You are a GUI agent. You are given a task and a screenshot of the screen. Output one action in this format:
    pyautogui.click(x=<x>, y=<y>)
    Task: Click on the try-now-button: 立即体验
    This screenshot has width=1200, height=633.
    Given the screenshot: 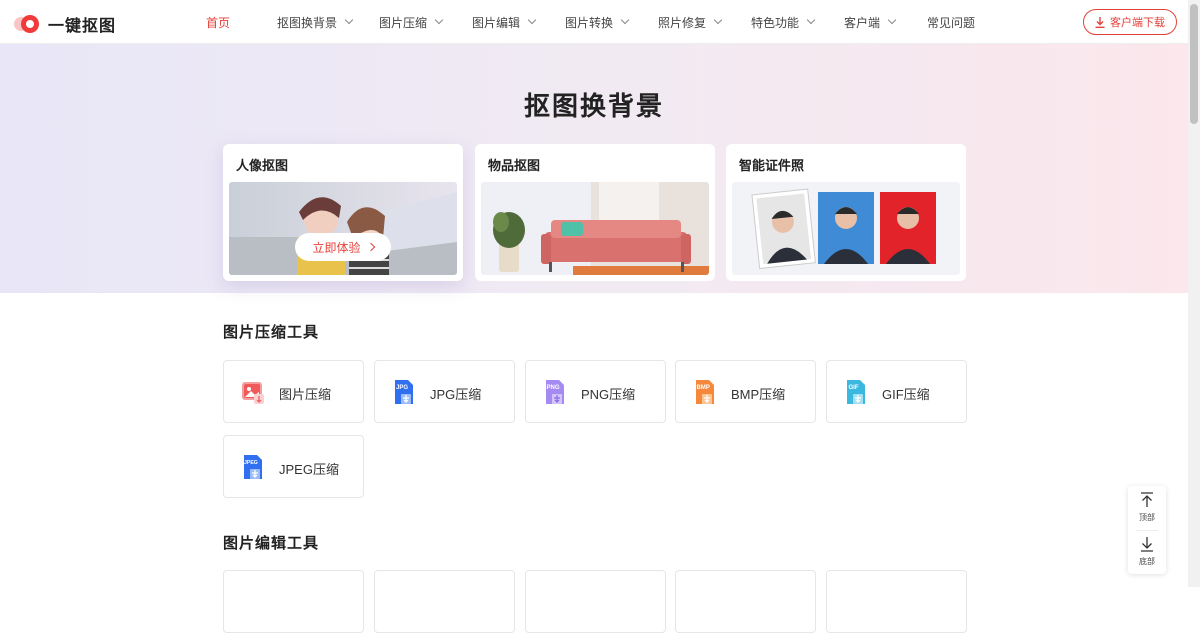 What is the action you would take?
    pyautogui.click(x=343, y=247)
    